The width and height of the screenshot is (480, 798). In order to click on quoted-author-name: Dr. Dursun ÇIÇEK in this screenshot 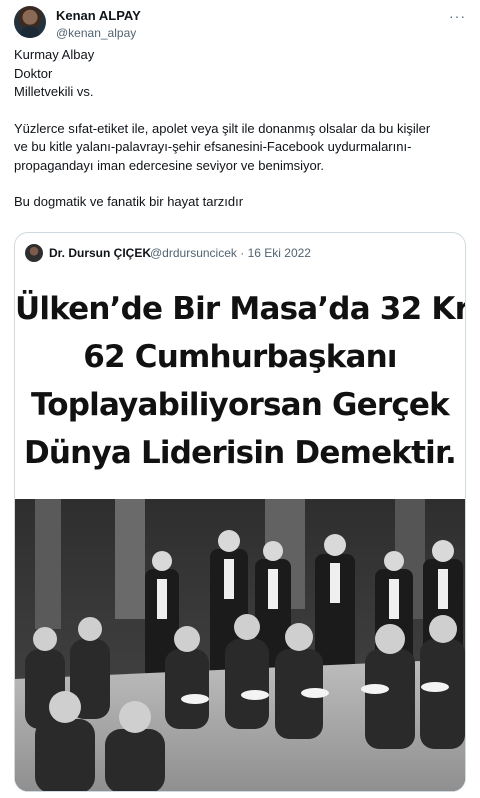, I will do `click(100, 253)`.